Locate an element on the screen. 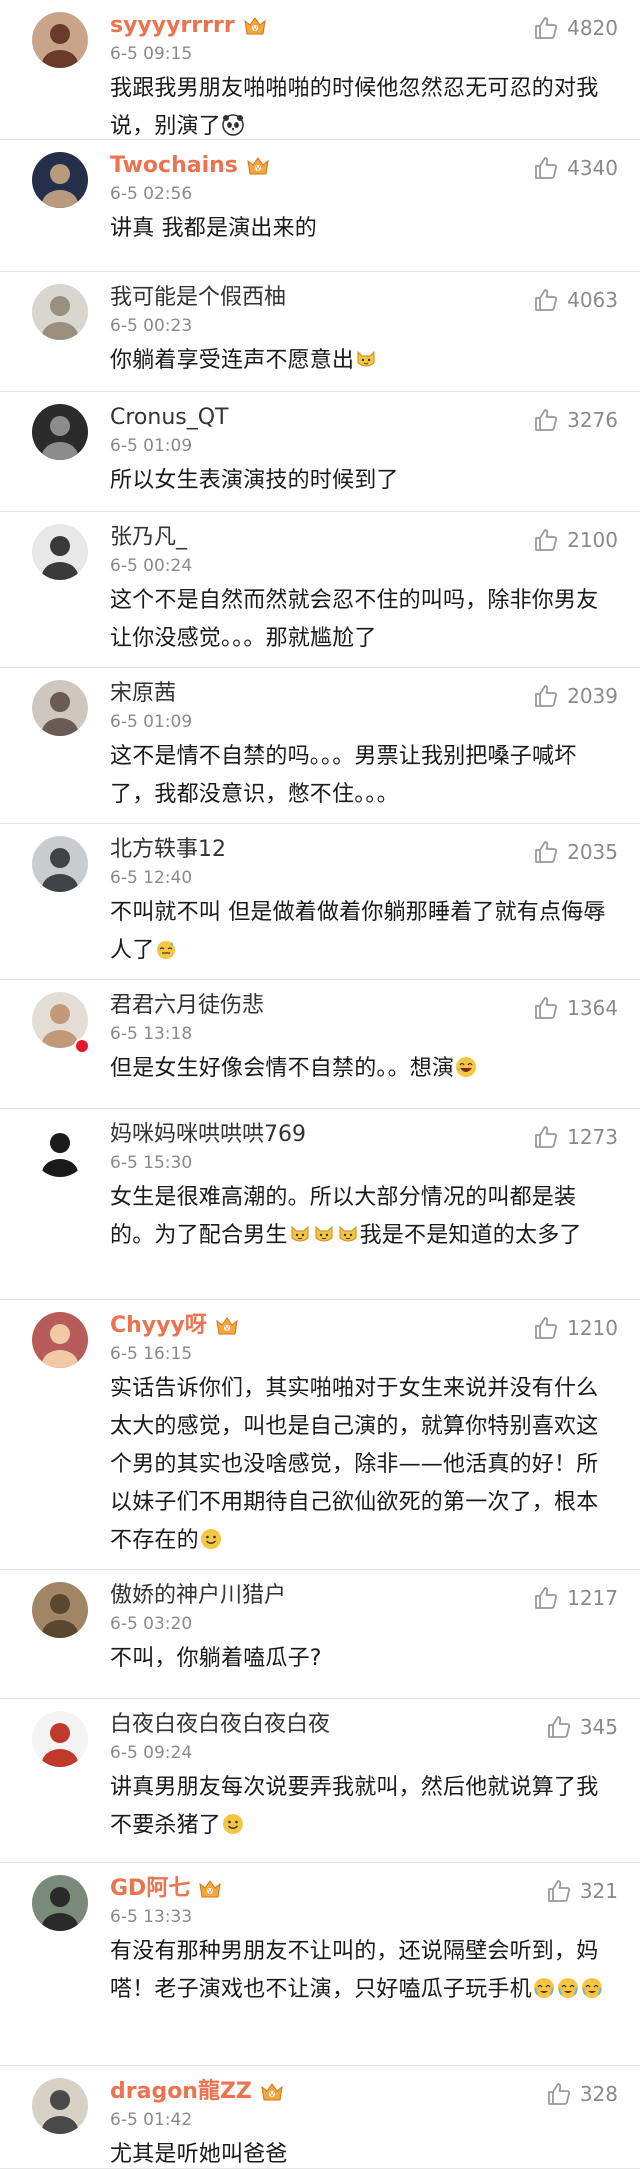 The width and height of the screenshot is (640, 2169). username: GD阿七 is located at coordinates (150, 1889).